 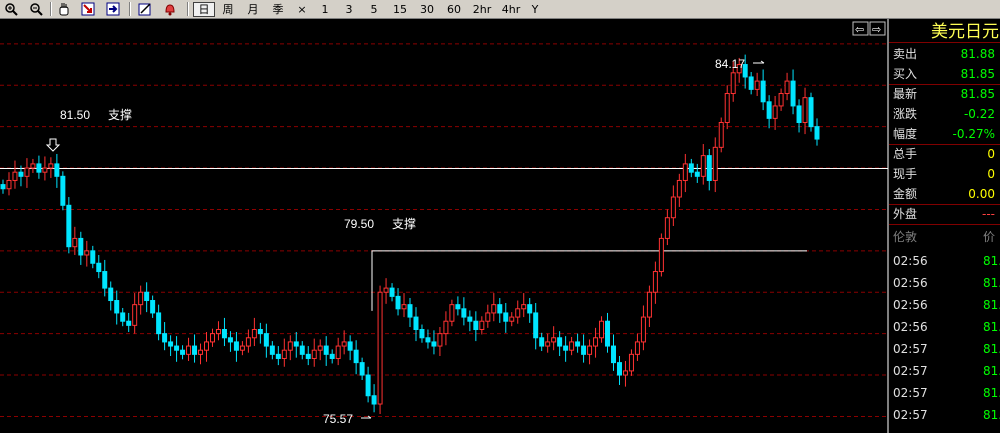 What do you see at coordinates (944, 194) in the screenshot?
I see `quote-row: 金额 0.00` at bounding box center [944, 194].